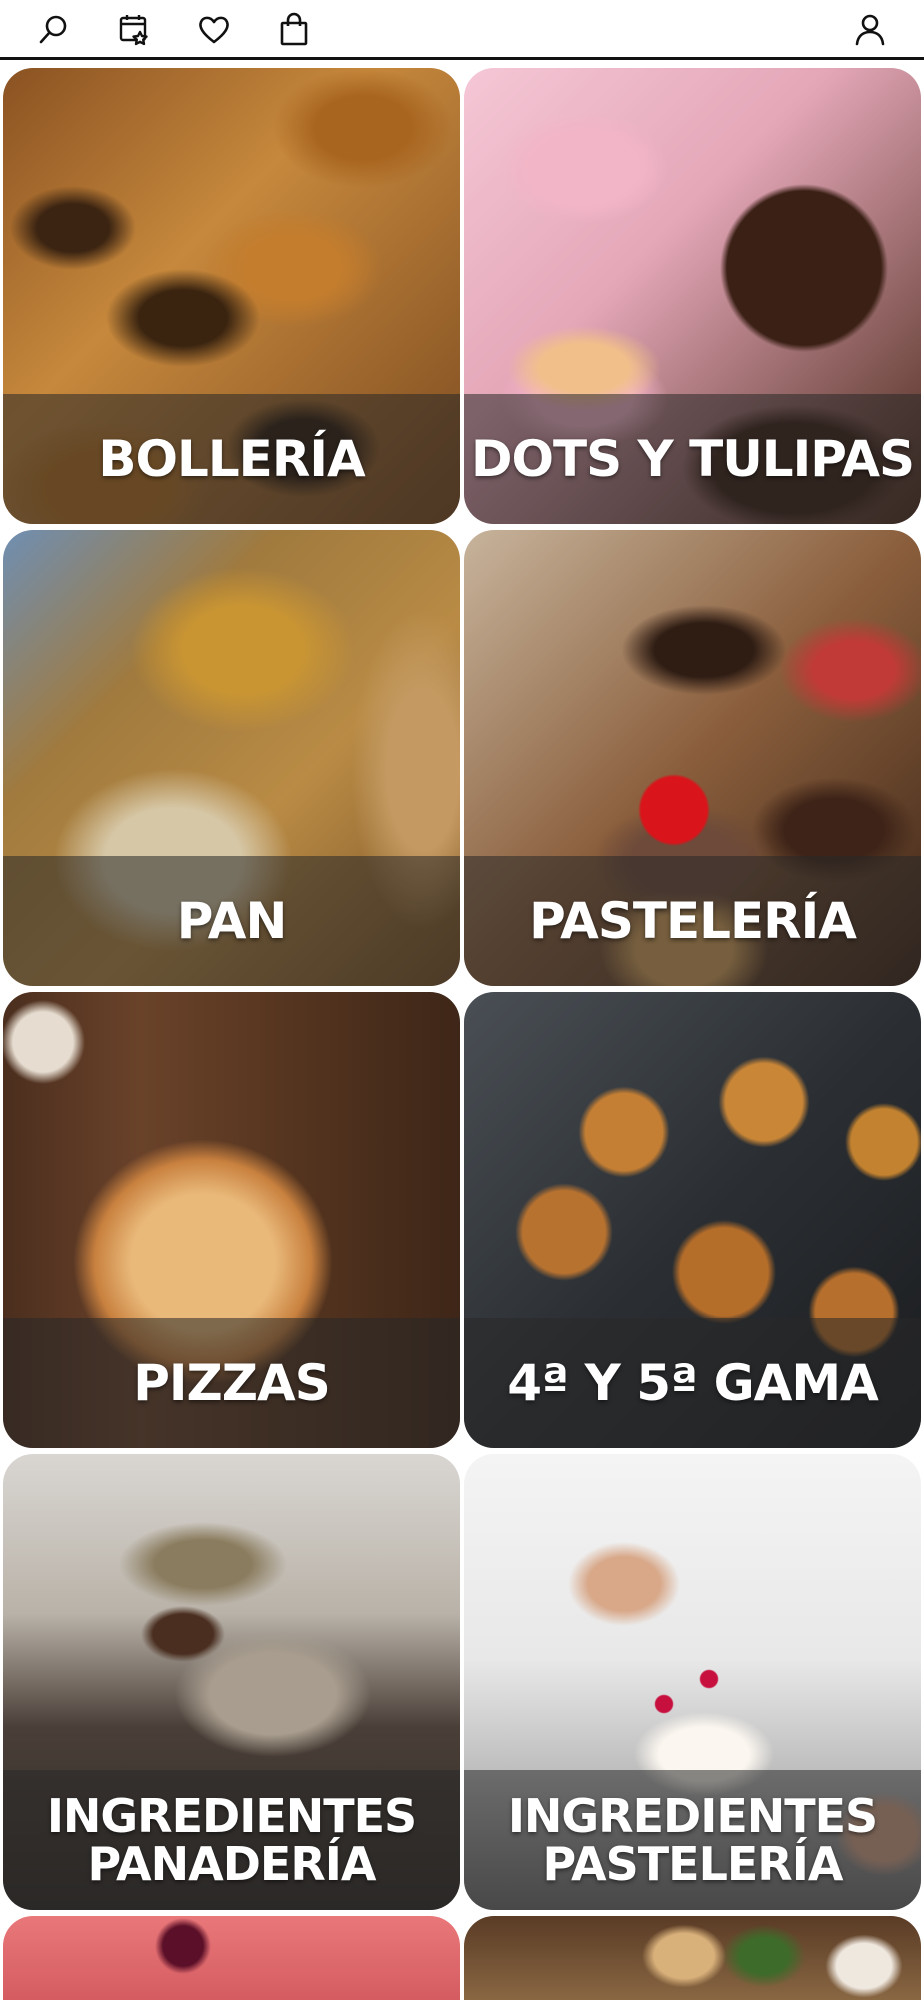 The image size is (924, 2000). Describe the element at coordinates (870, 30) in the screenshot. I see `user-icon` at that location.